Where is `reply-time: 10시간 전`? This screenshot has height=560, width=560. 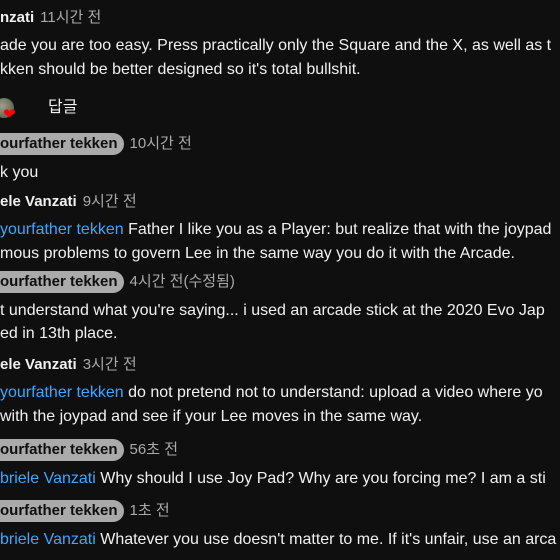
reply-time: 10시간 전 is located at coordinates (161, 143).